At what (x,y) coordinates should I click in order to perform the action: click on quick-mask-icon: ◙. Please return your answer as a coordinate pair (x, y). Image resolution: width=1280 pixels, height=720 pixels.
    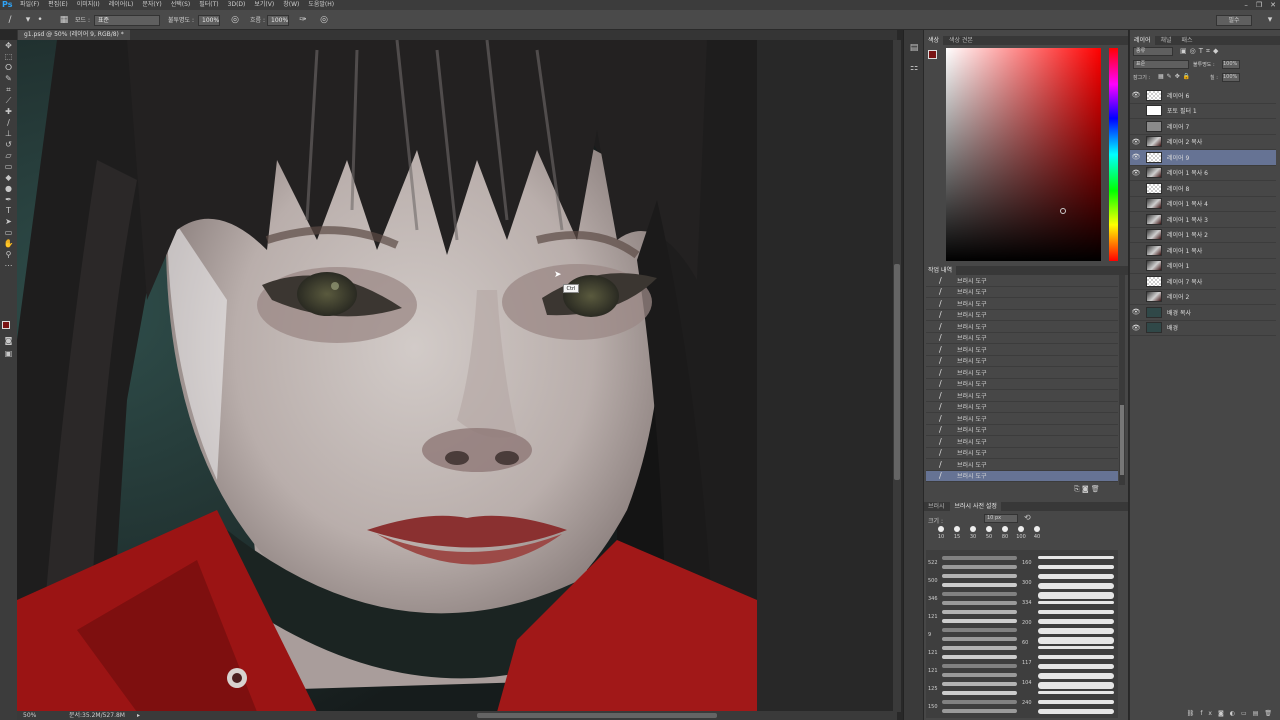
    Looking at the image, I should click on (8, 340).